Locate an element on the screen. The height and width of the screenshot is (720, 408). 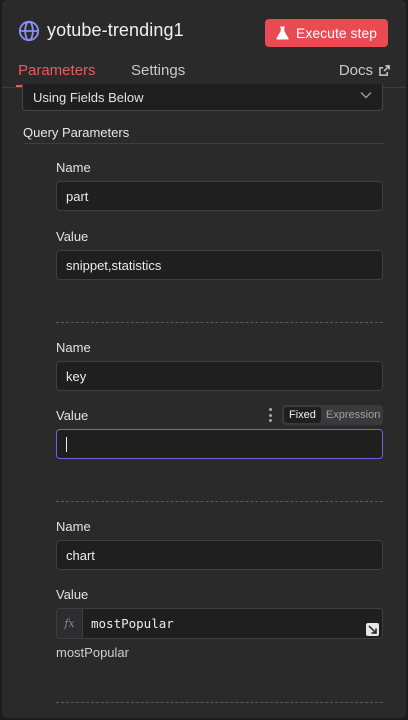
tab-settings: Settings is located at coordinates (158, 70).